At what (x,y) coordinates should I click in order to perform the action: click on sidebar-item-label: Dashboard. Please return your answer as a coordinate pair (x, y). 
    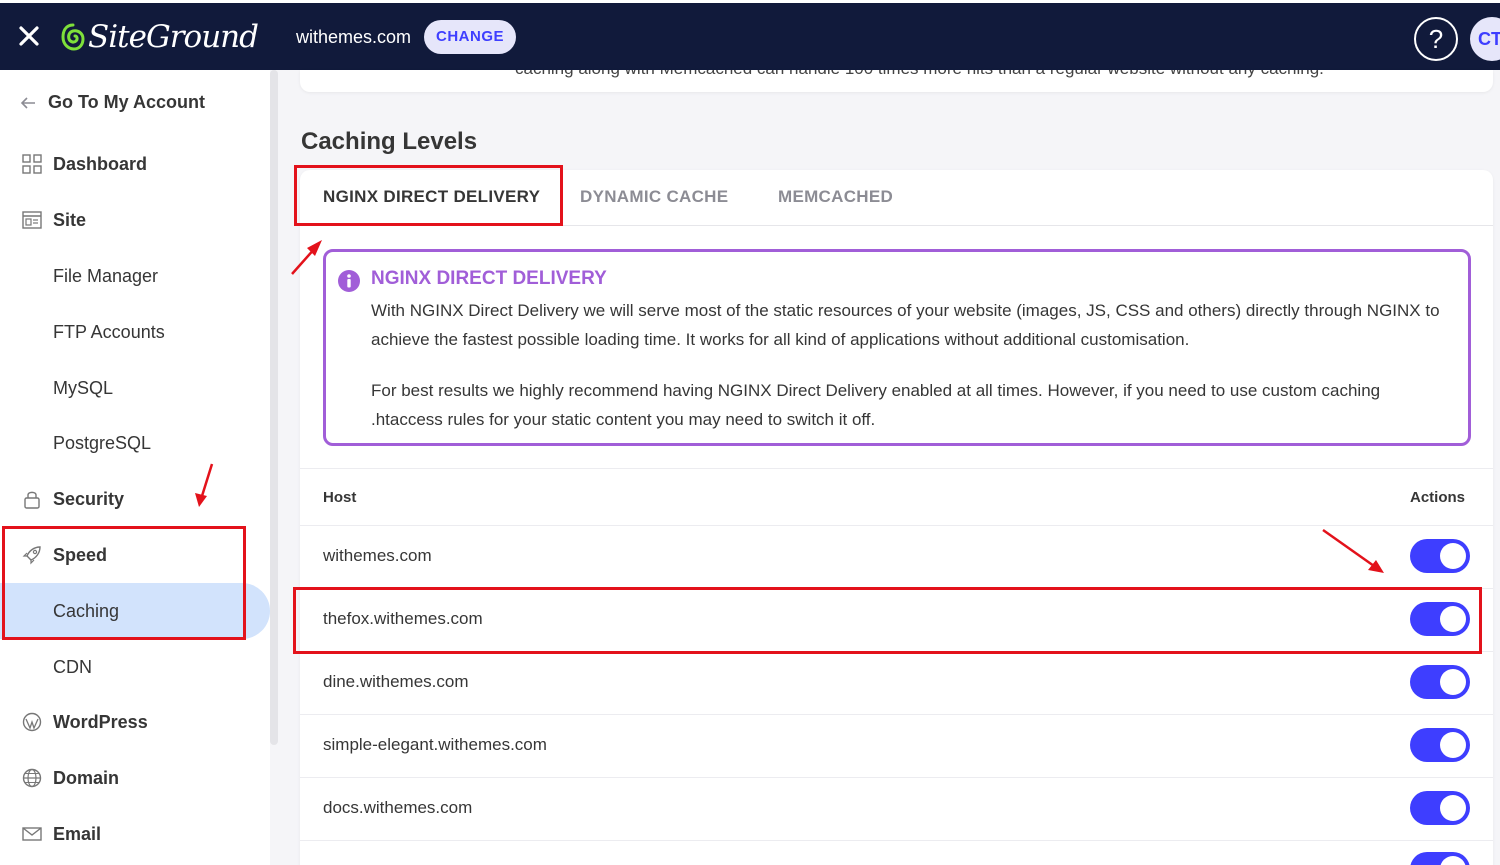
    Looking at the image, I should click on (100, 163).